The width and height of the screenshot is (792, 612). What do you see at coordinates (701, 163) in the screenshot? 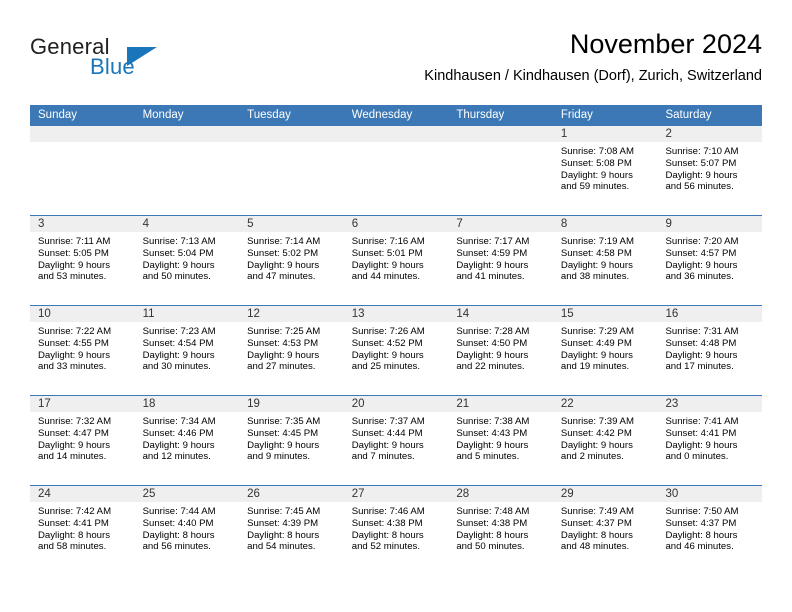
I see `day-detail-line: Sunset: 5:07 PM` at bounding box center [701, 163].